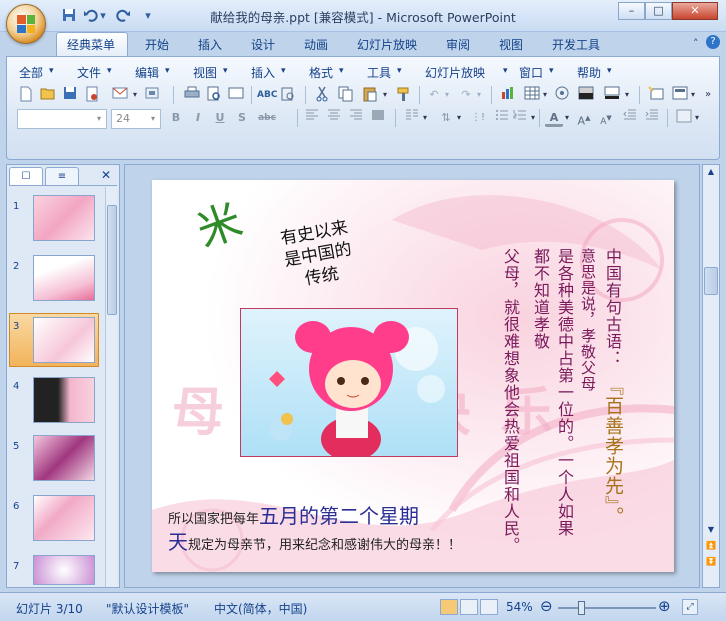 The width and height of the screenshot is (726, 621). Describe the element at coordinates (449, 607) in the screenshot. I see `normal-view-icon` at that location.